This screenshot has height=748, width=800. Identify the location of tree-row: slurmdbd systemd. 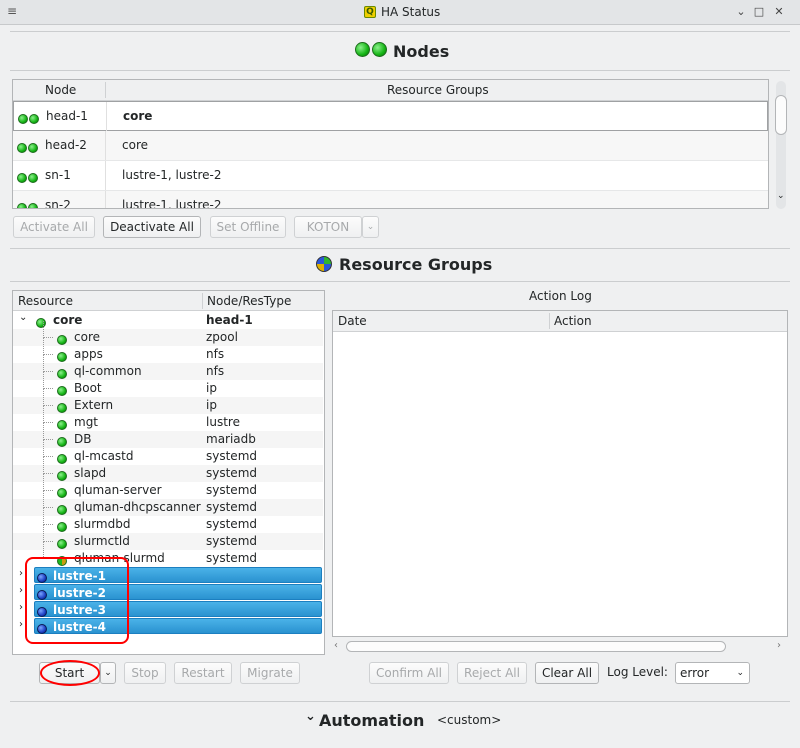
(168, 520).